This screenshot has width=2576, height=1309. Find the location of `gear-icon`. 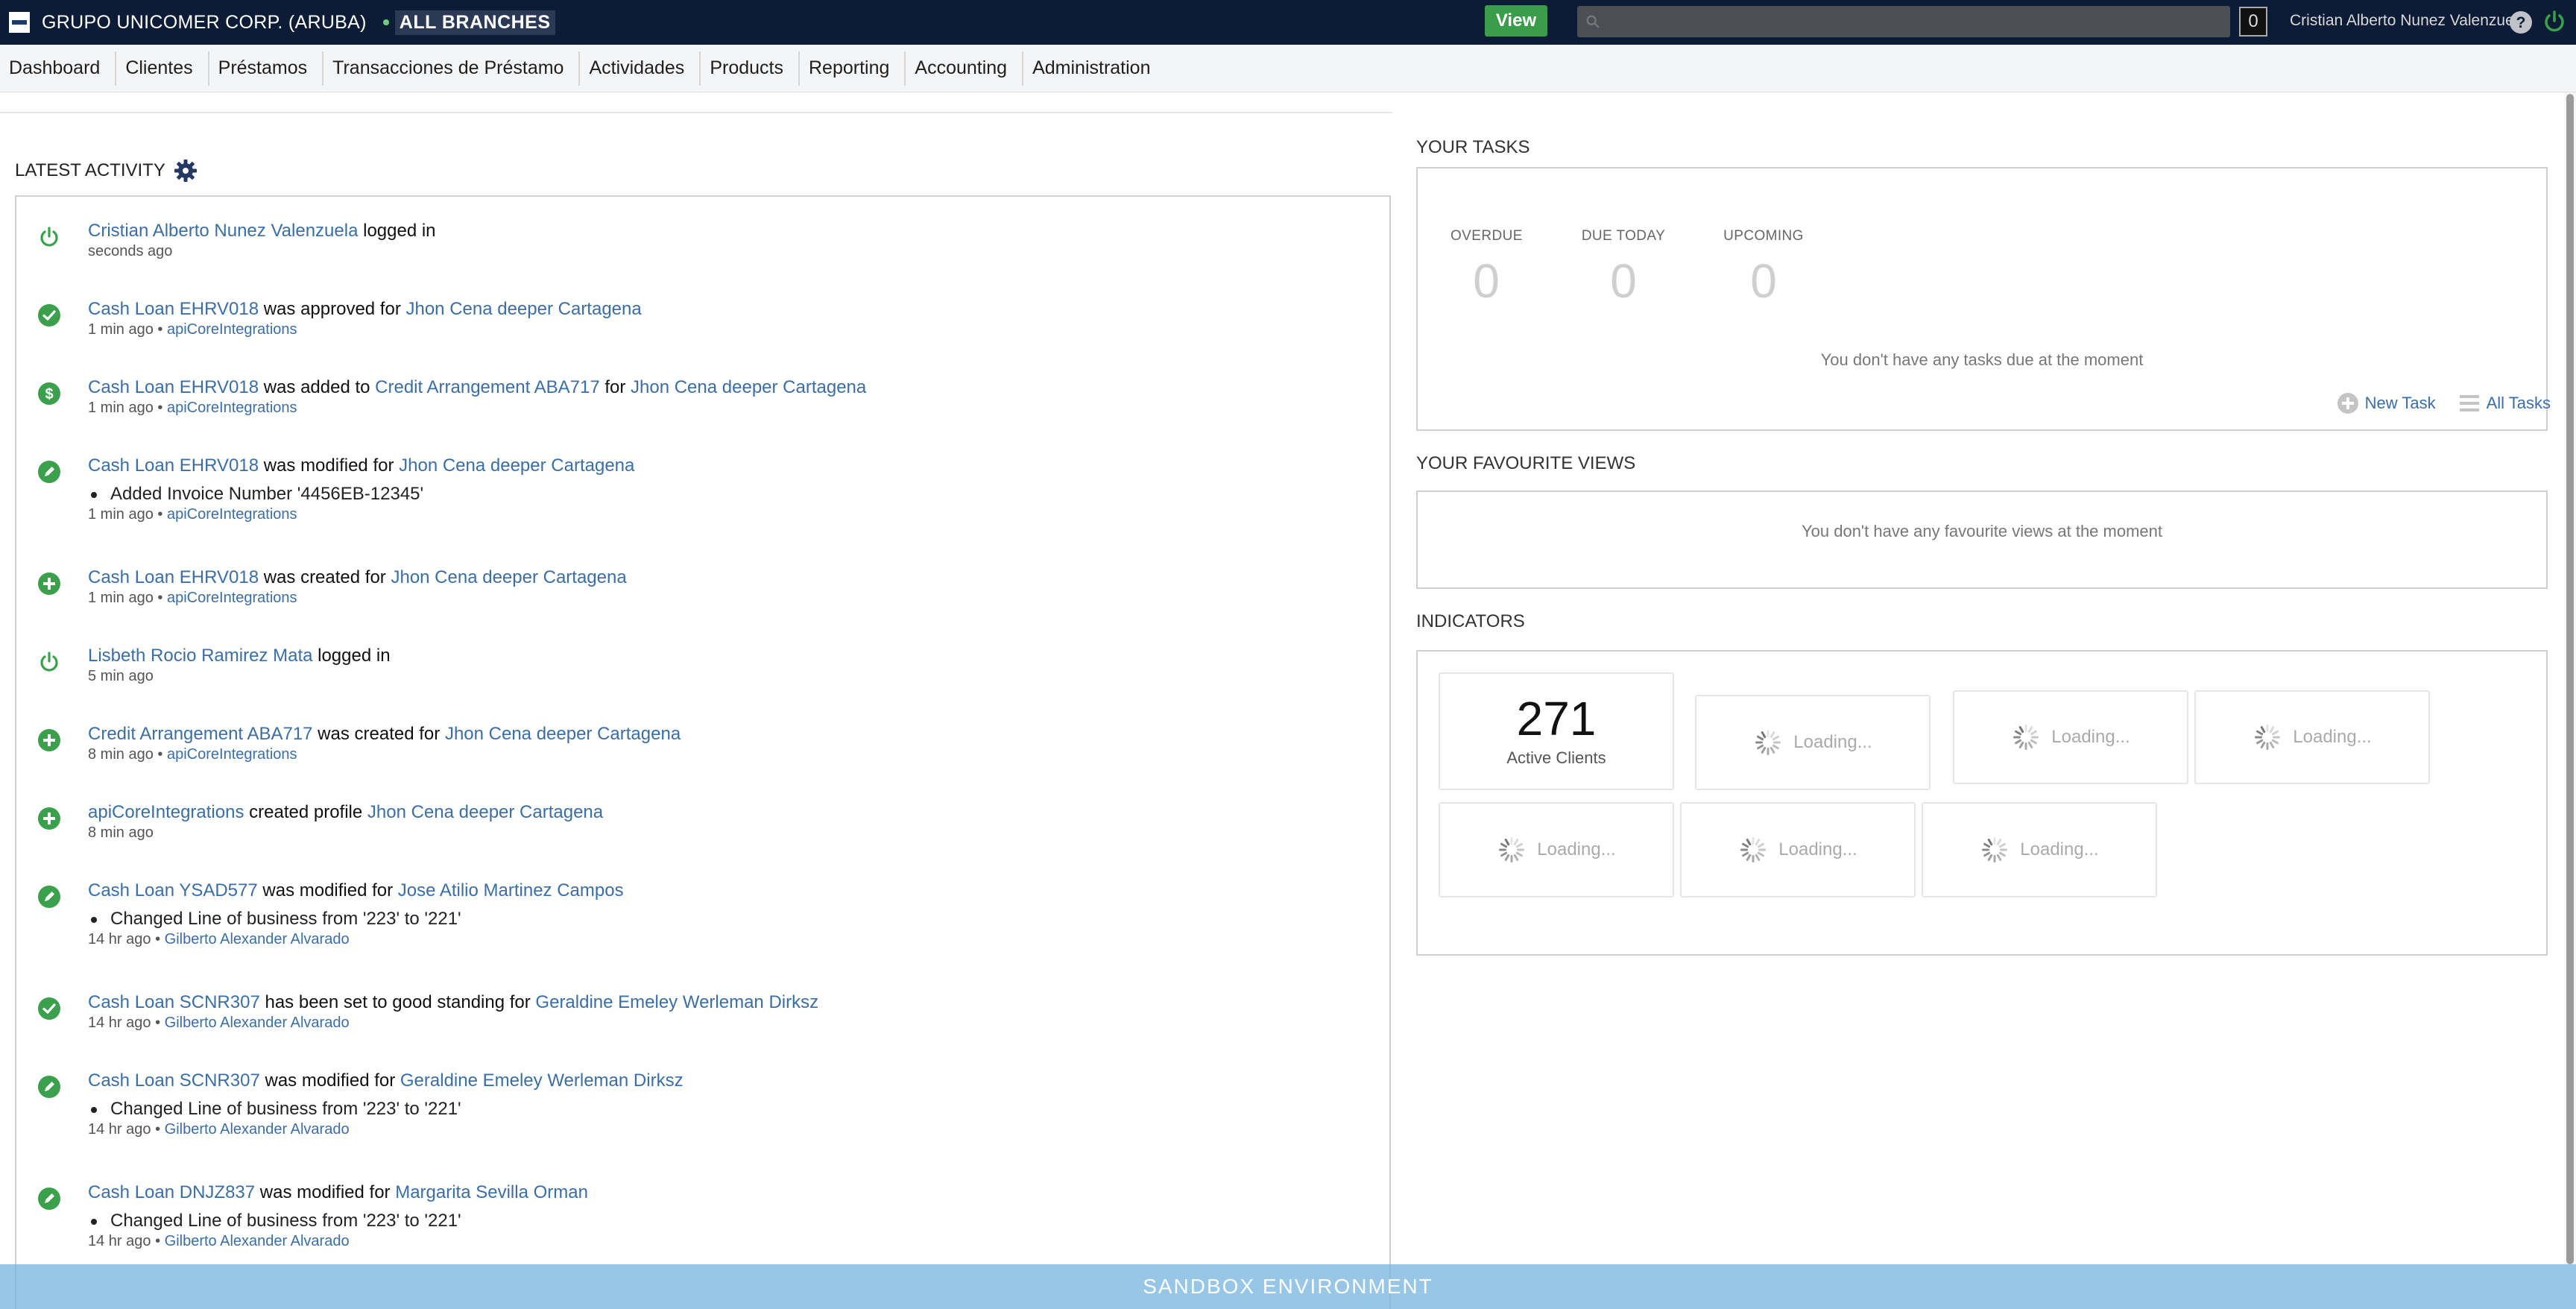

gear-icon is located at coordinates (185, 170).